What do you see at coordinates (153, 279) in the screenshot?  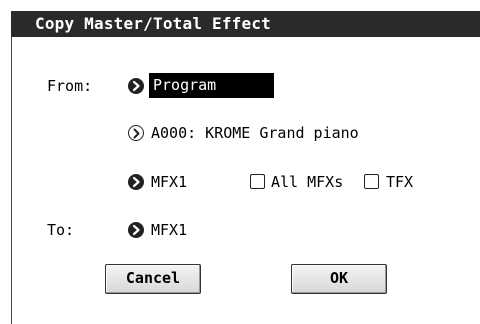 I see `cancel-button: Cancel` at bounding box center [153, 279].